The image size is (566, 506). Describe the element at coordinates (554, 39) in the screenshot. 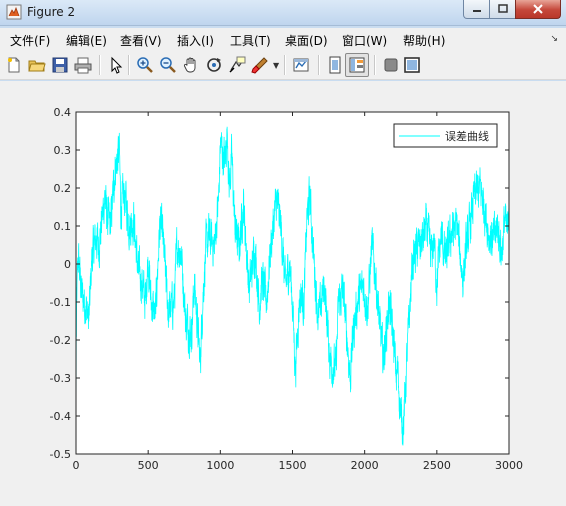

I see `menu-overflow-icon: ↘` at that location.